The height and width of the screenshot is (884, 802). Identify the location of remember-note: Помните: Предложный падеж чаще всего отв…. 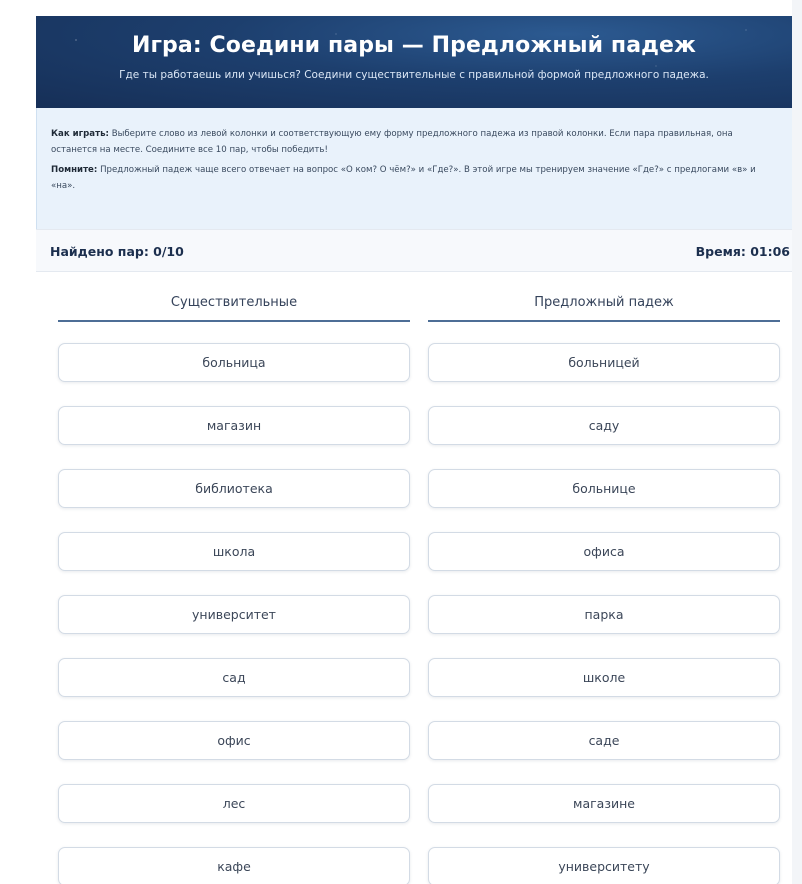
(414, 178).